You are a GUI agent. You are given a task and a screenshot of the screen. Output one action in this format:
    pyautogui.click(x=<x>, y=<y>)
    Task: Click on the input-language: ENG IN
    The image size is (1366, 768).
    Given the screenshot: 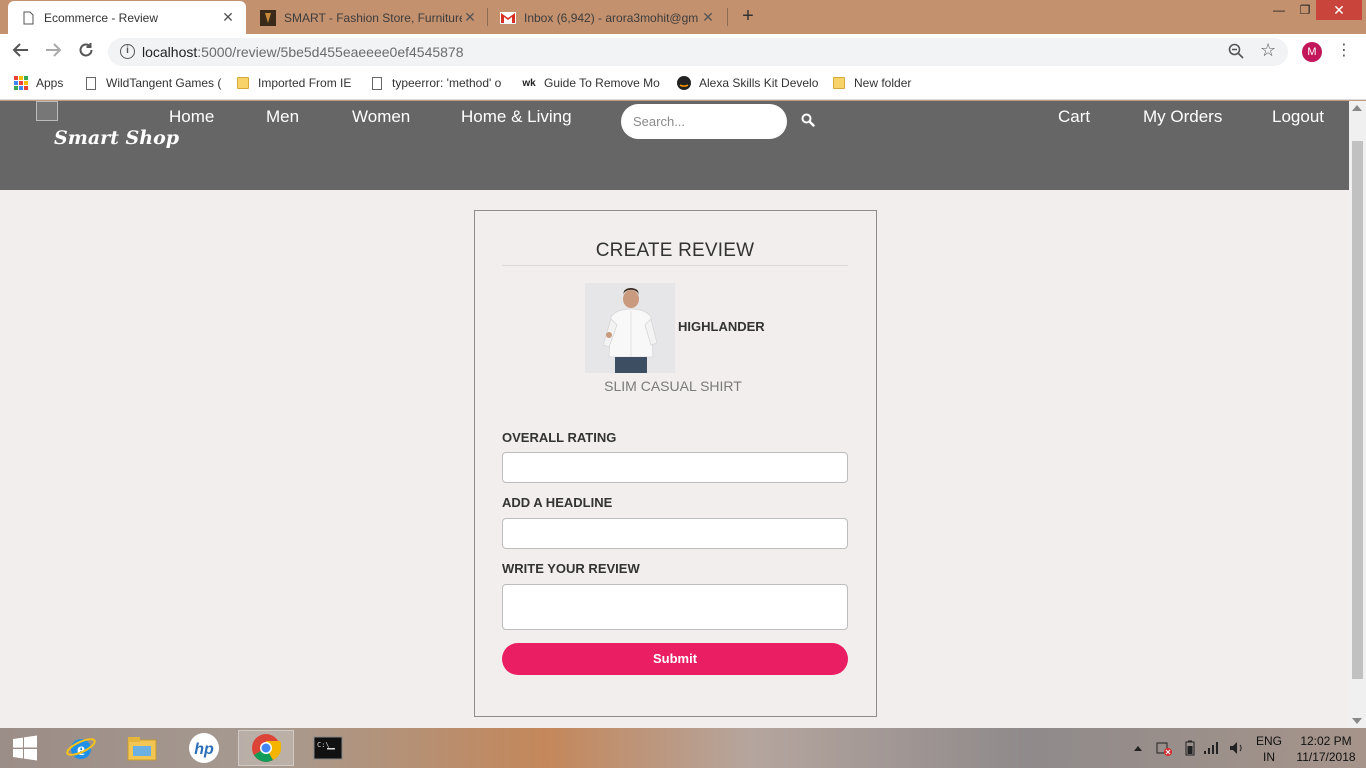 What is the action you would take?
    pyautogui.click(x=1269, y=749)
    